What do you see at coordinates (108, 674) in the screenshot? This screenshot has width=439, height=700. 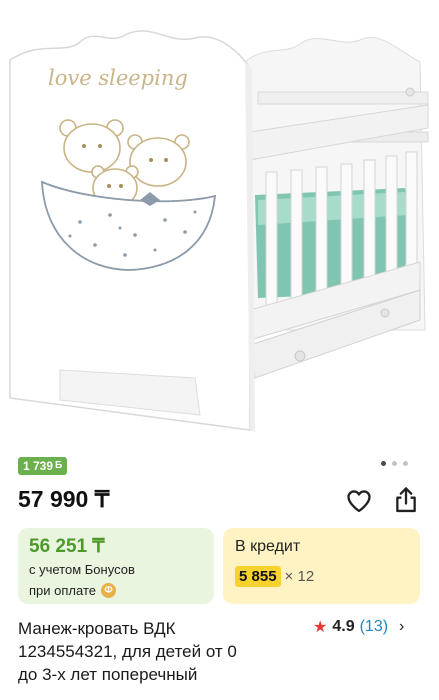 I see `product-title-line: до 3-х лет поперечный` at bounding box center [108, 674].